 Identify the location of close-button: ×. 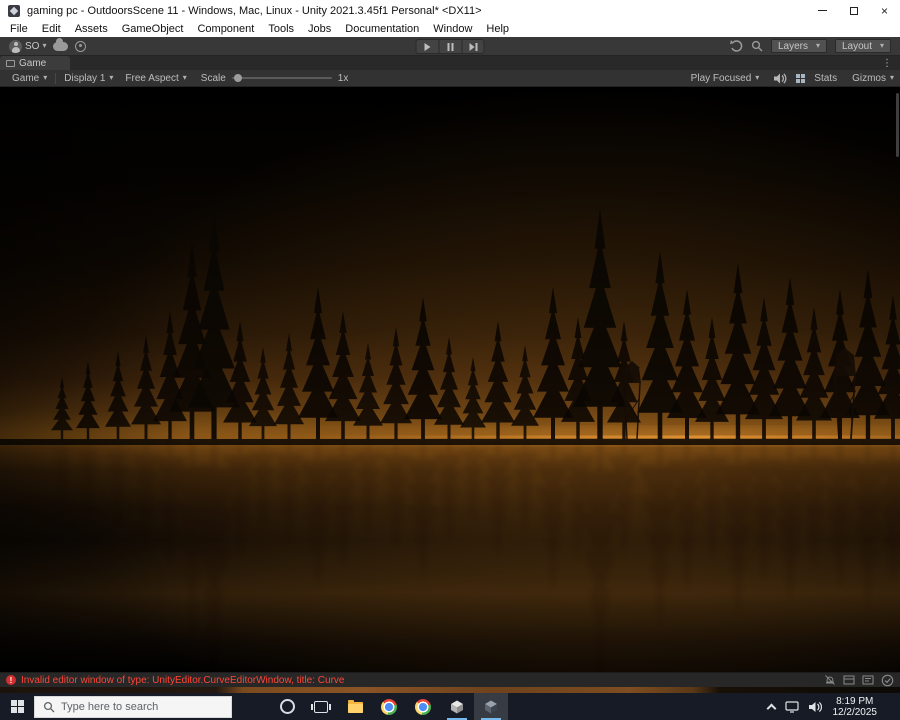
(884, 10).